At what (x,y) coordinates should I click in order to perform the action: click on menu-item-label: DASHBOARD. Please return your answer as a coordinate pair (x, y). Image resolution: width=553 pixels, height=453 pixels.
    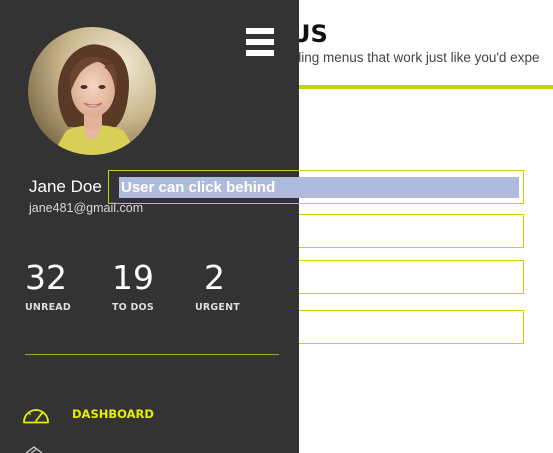
    Looking at the image, I should click on (113, 414).